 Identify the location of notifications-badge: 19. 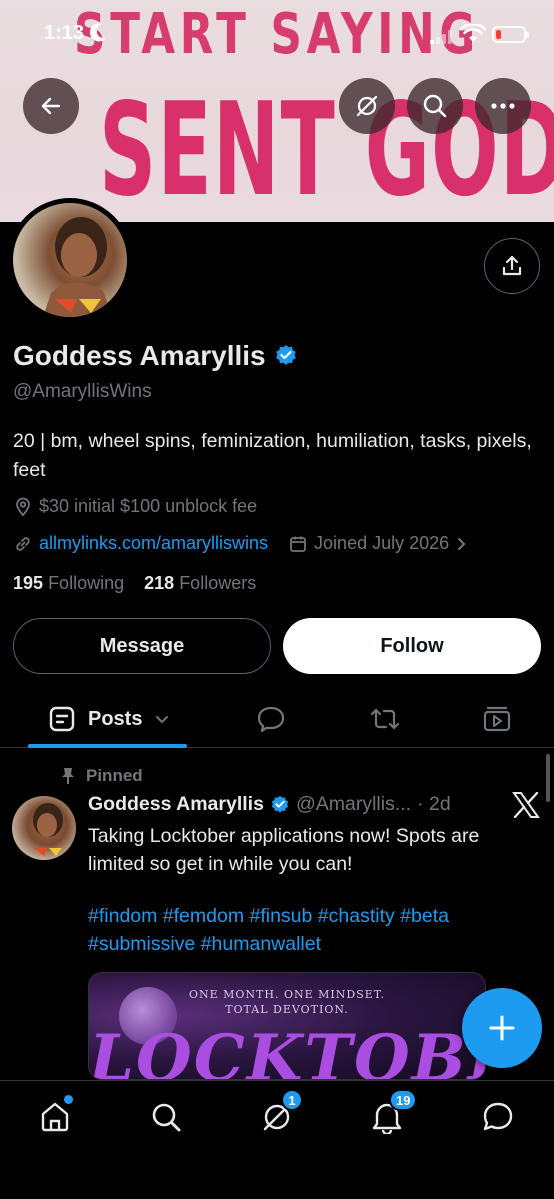
(403, 1100).